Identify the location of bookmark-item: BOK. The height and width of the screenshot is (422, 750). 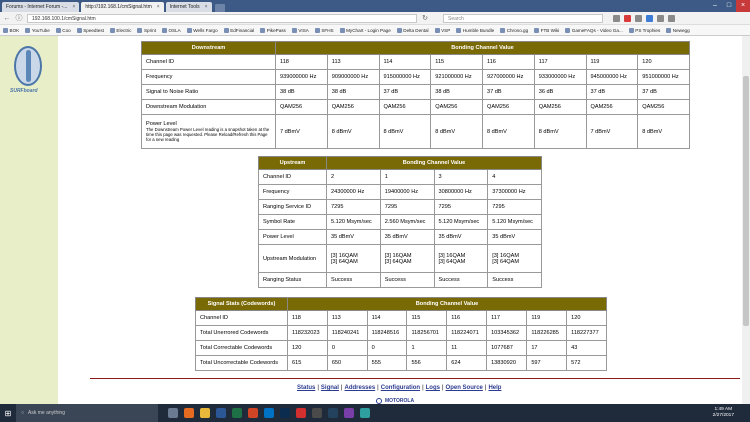
(11, 30).